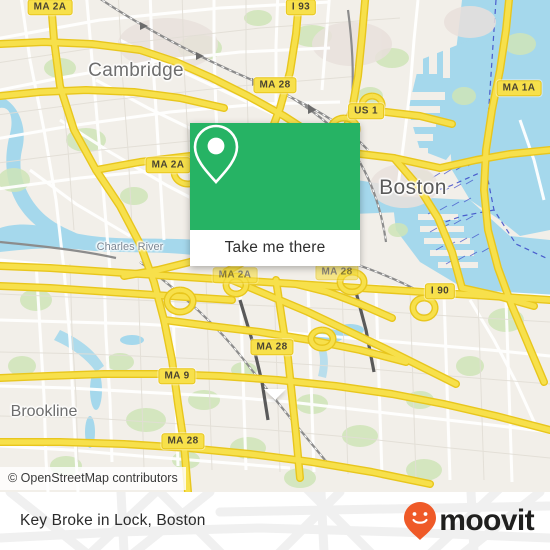  What do you see at coordinates (486, 520) in the screenshot?
I see `moovit-wordmark: moovit` at bounding box center [486, 520].